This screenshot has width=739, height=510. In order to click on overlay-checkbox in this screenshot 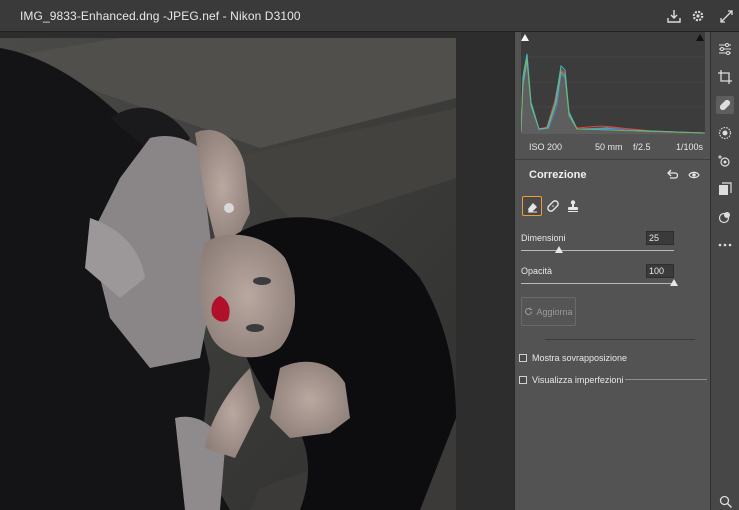, I will do `click(523, 358)`.